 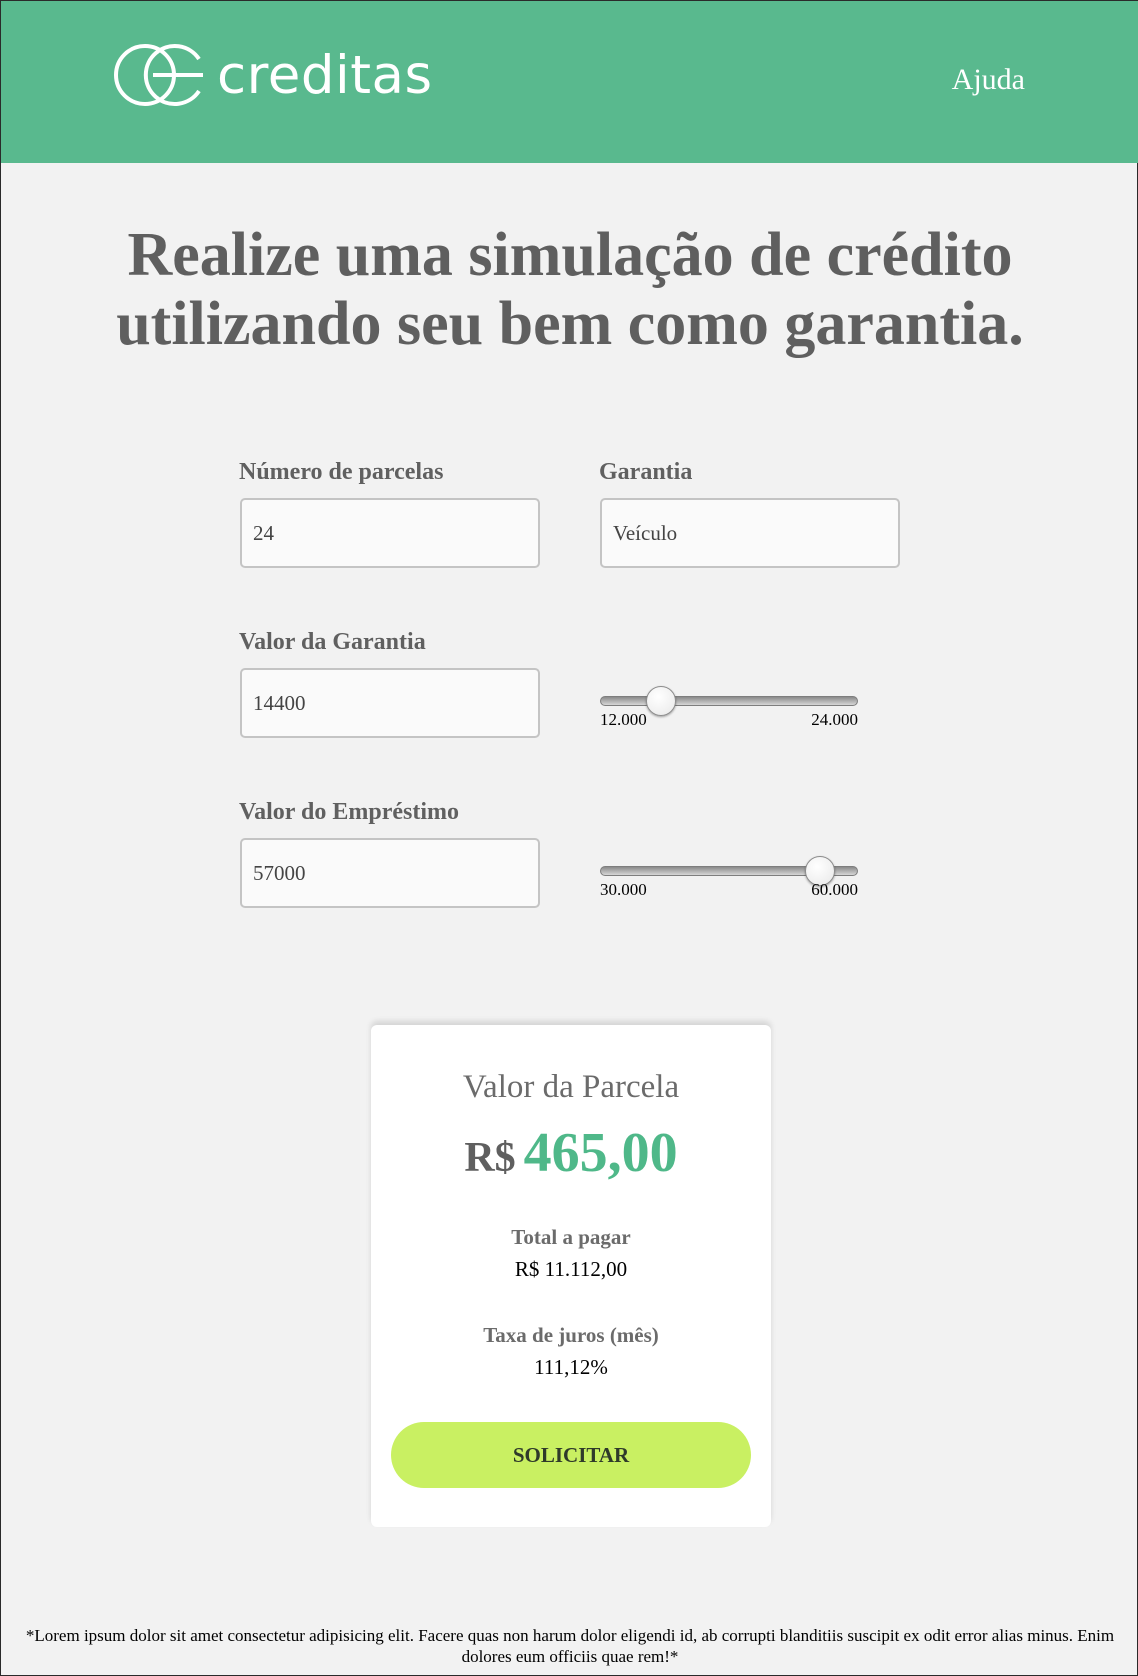 What do you see at coordinates (571, 1367) in the screenshot?
I see `interest-rate-value: 111,12%` at bounding box center [571, 1367].